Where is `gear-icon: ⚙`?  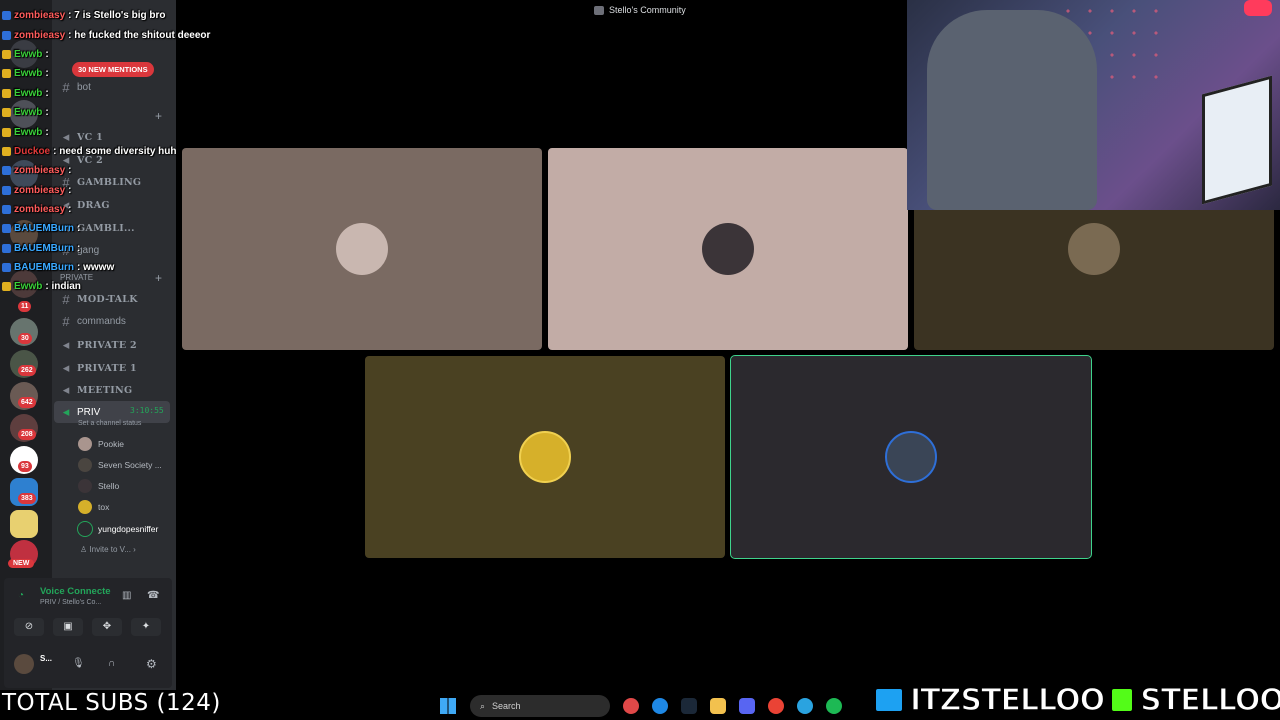
gear-icon: ⚙ is located at coordinates (151, 664).